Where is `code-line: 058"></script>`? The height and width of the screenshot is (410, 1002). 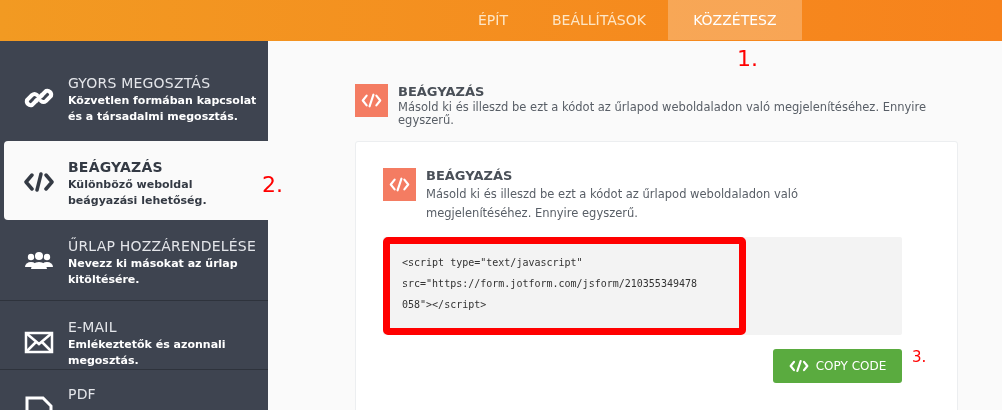
code-line: 058"></script> is located at coordinates (445, 305).